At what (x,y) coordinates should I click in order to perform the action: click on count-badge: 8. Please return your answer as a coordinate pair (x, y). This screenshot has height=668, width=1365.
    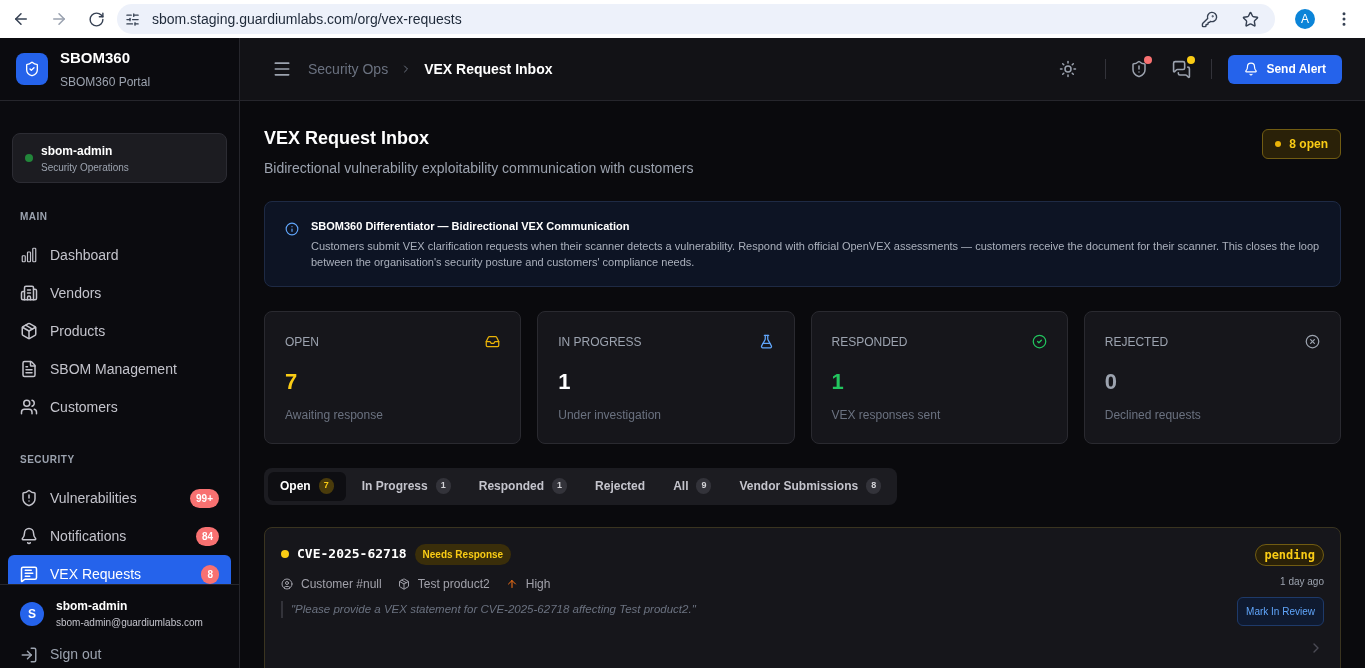
    Looking at the image, I should click on (210, 574).